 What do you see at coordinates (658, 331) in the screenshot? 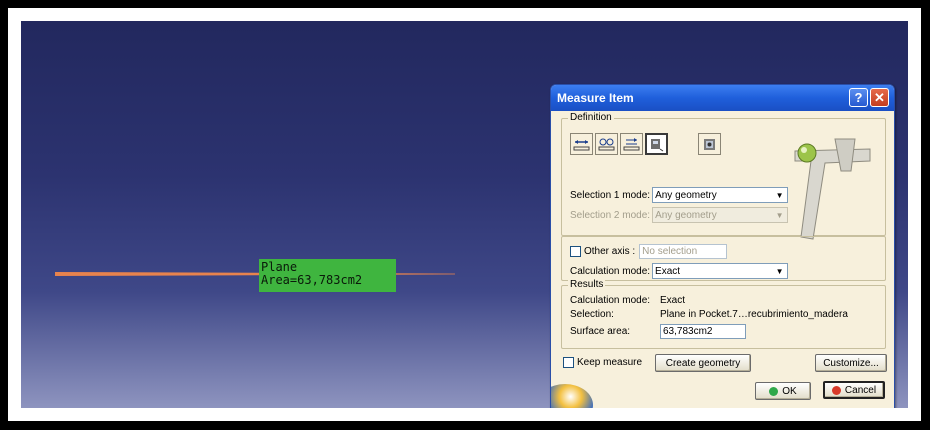
I see `result-surface-area-row: Surface area: 63,783cm2` at bounding box center [658, 331].